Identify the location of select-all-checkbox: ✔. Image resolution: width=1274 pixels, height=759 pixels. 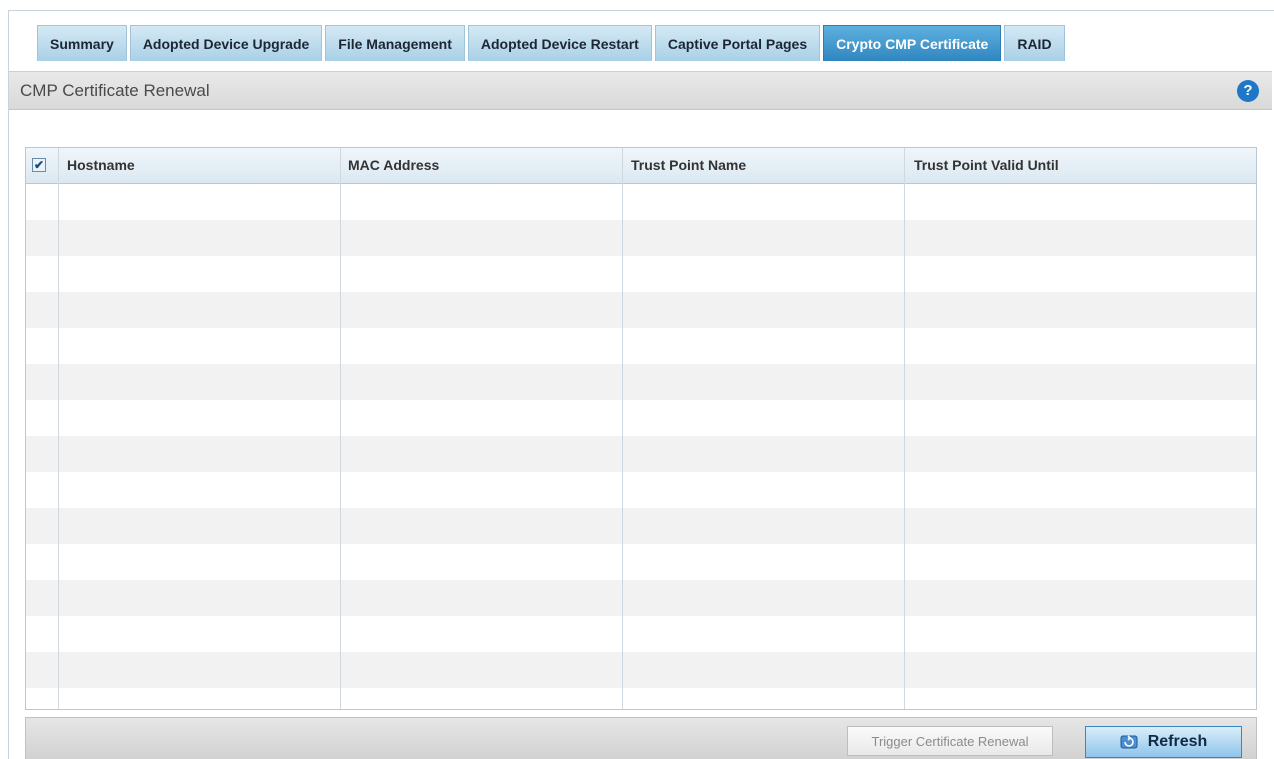
(39, 165).